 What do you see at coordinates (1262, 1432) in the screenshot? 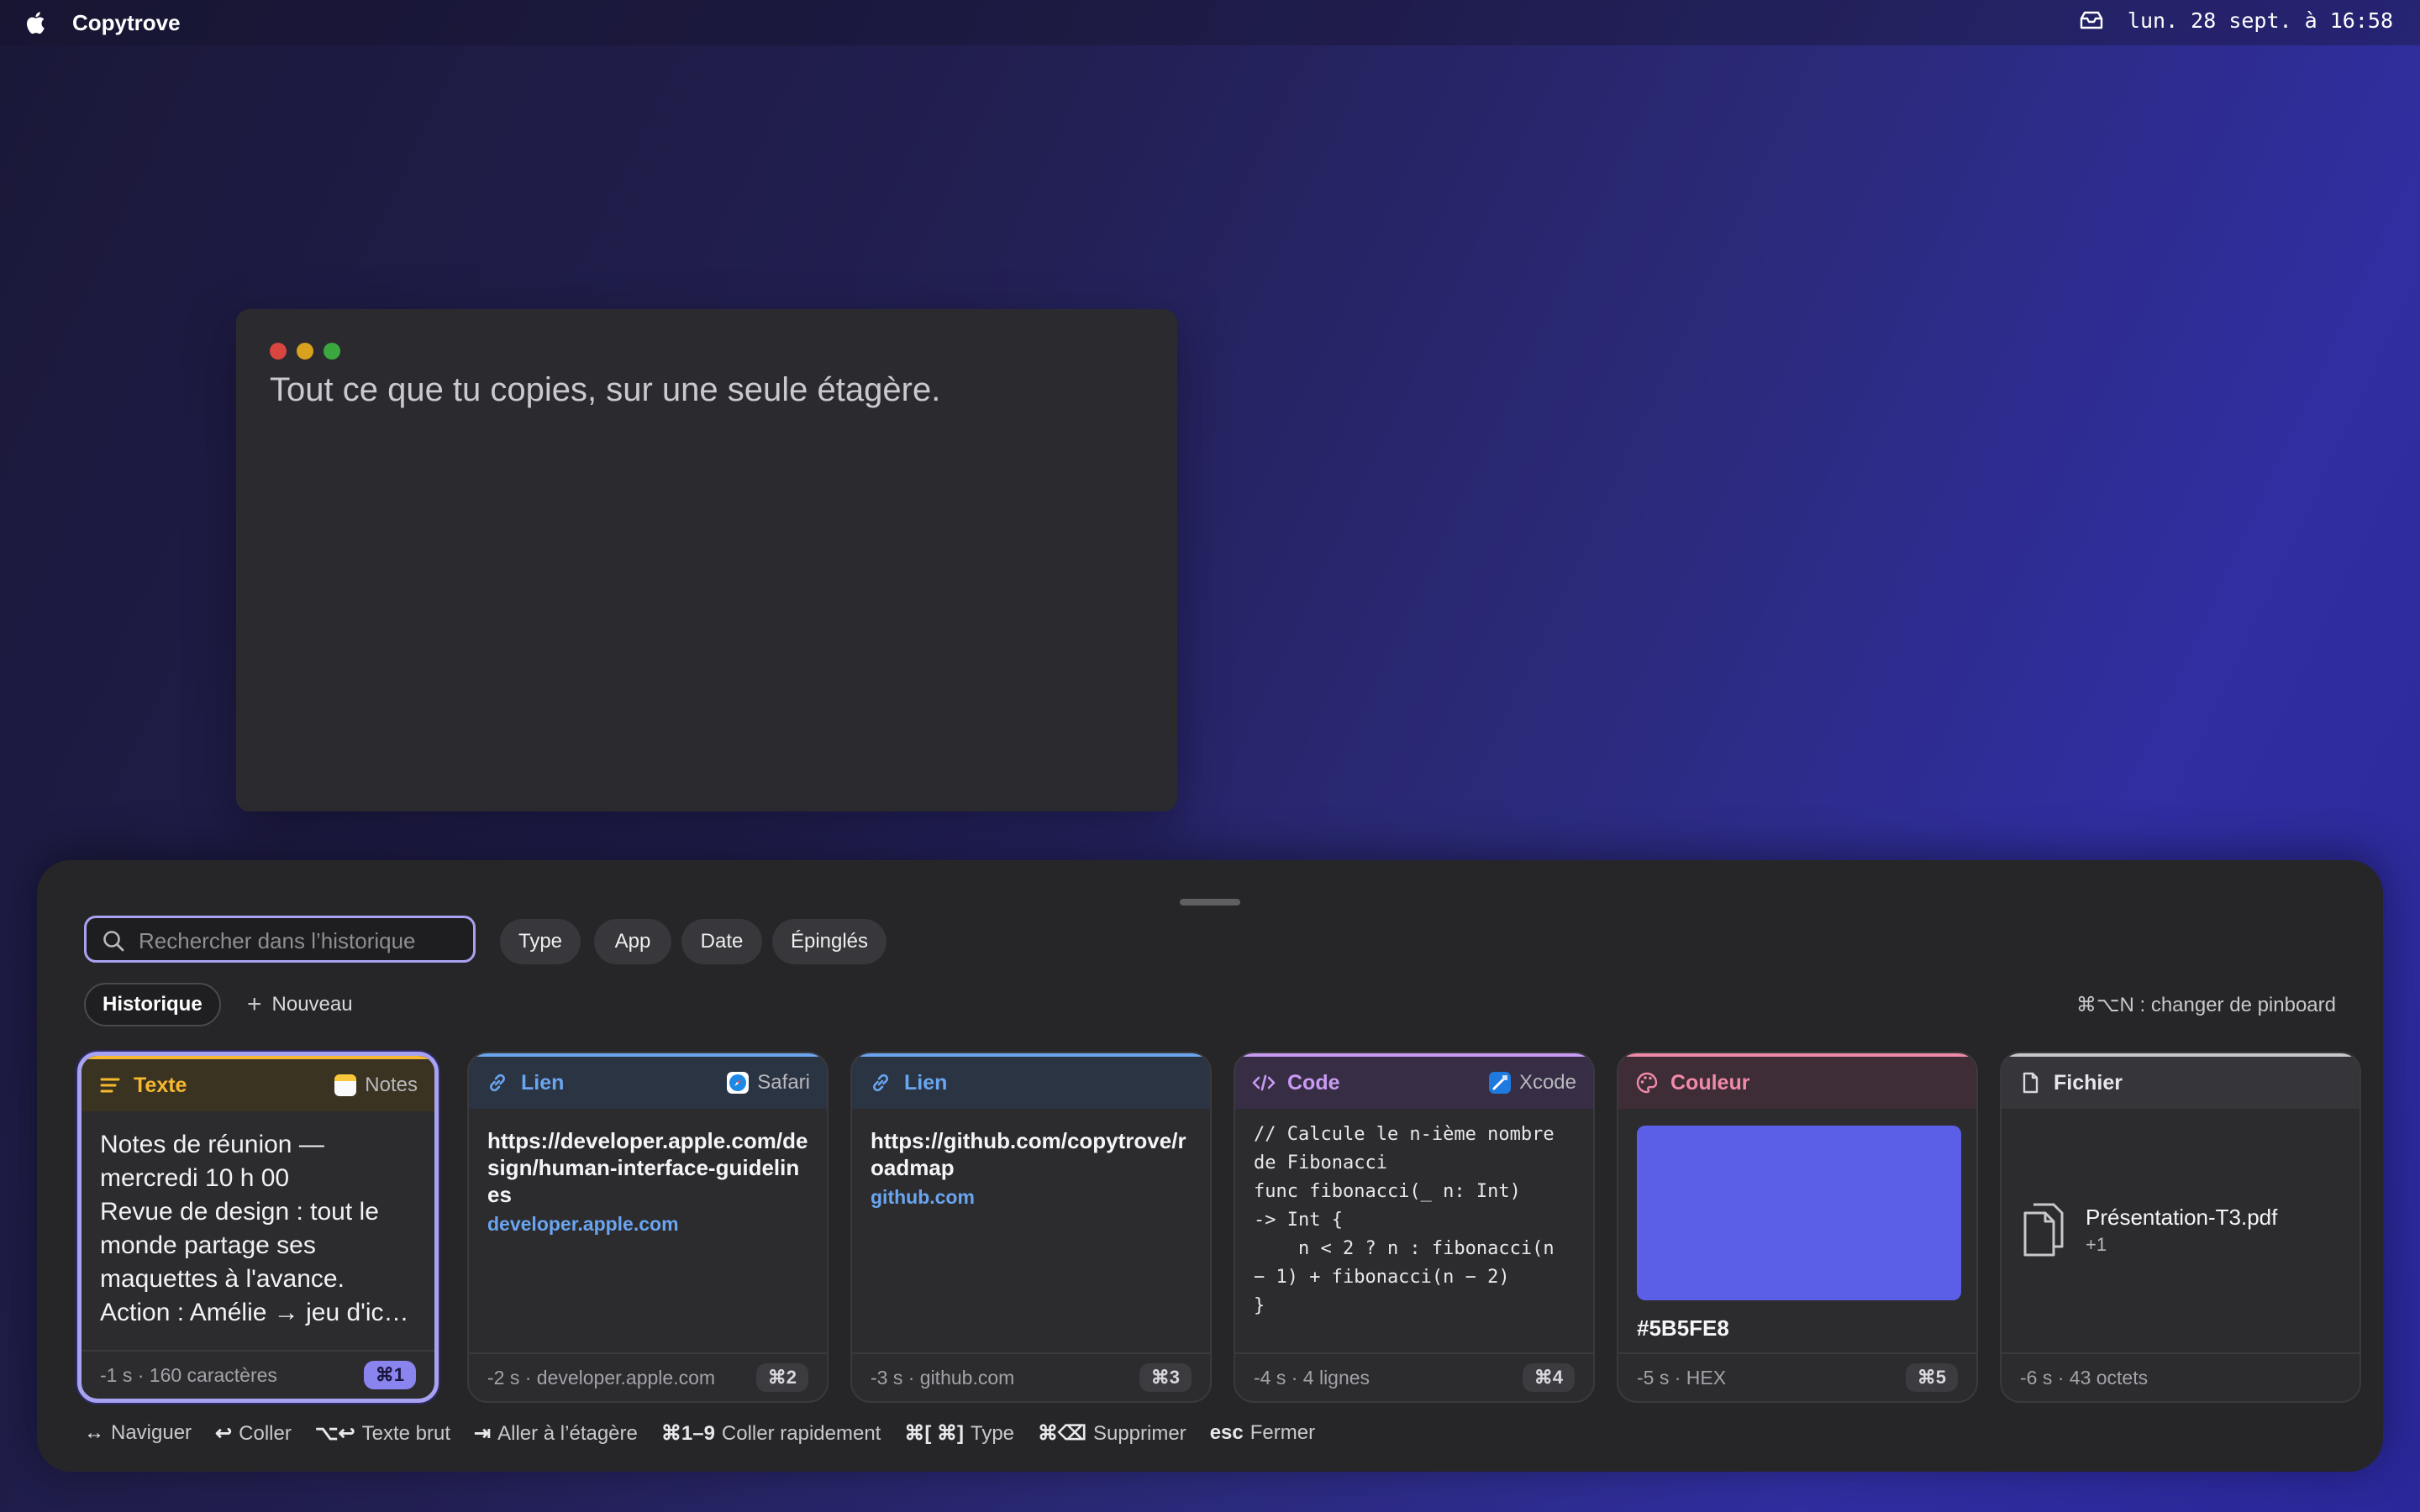
I see `shortcut-close: esc Fermer` at bounding box center [1262, 1432].